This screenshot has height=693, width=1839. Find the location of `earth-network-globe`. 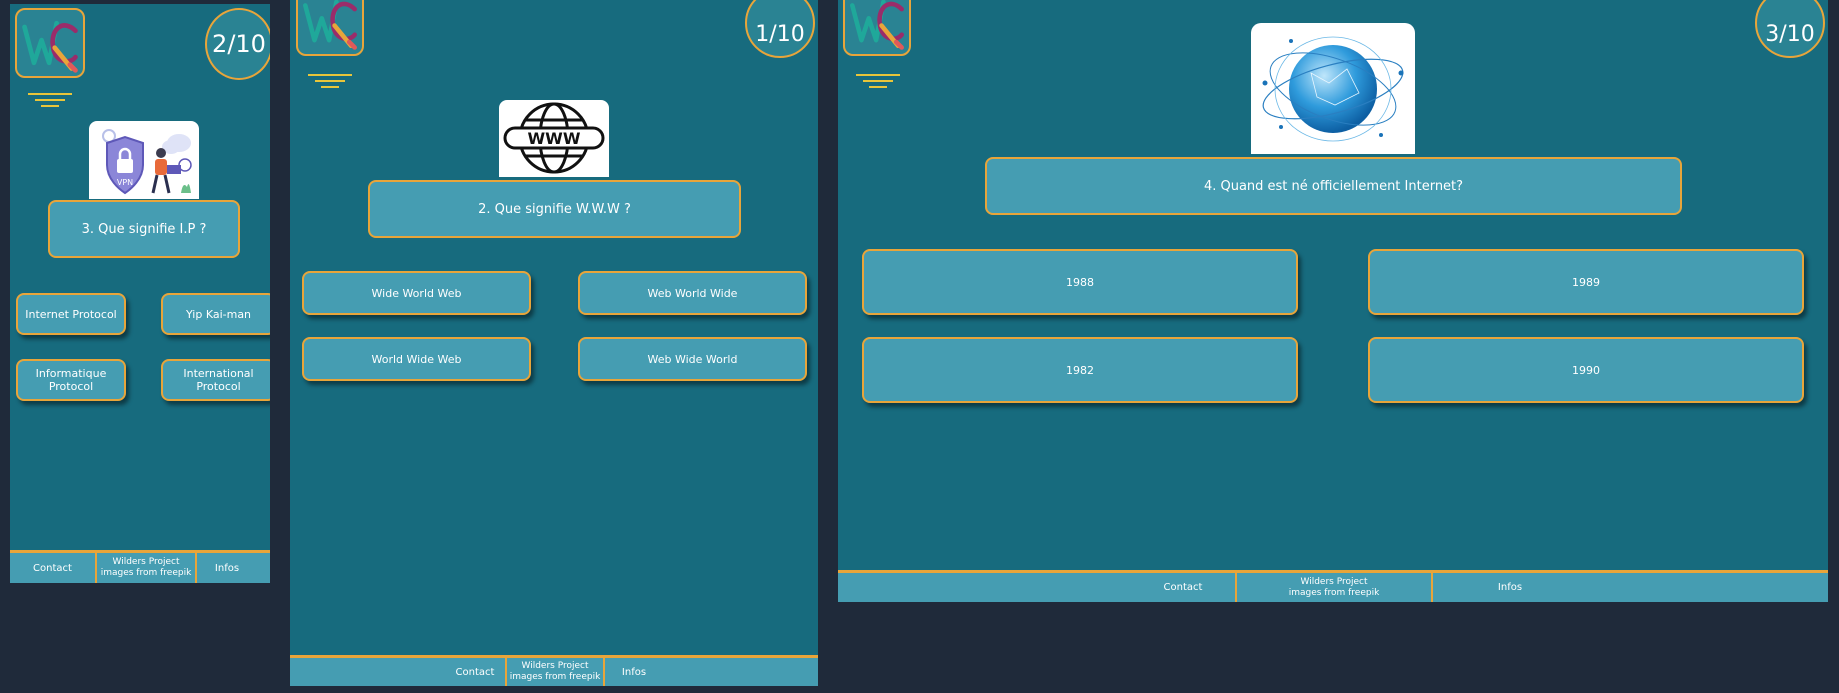

earth-network-globe is located at coordinates (1333, 88).